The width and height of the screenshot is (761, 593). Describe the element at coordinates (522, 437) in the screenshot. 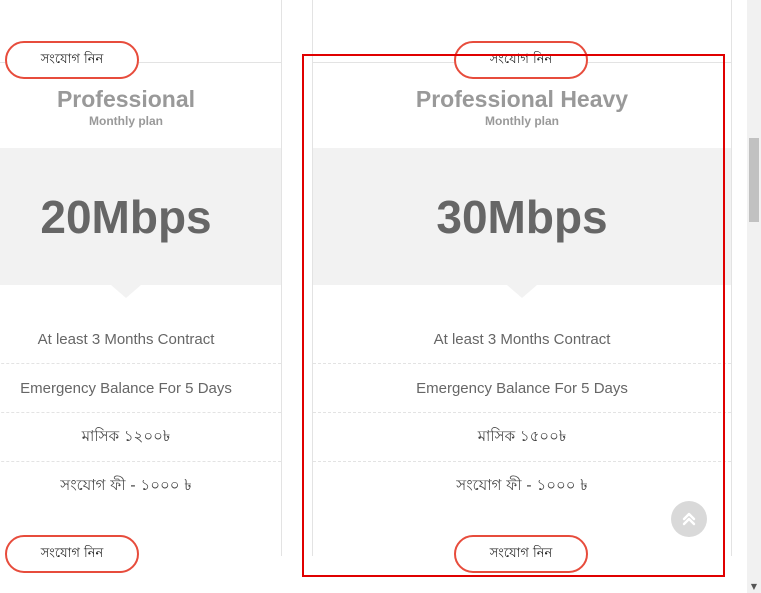

I see `feature-item: মাসিক ১৫০০৳` at that location.